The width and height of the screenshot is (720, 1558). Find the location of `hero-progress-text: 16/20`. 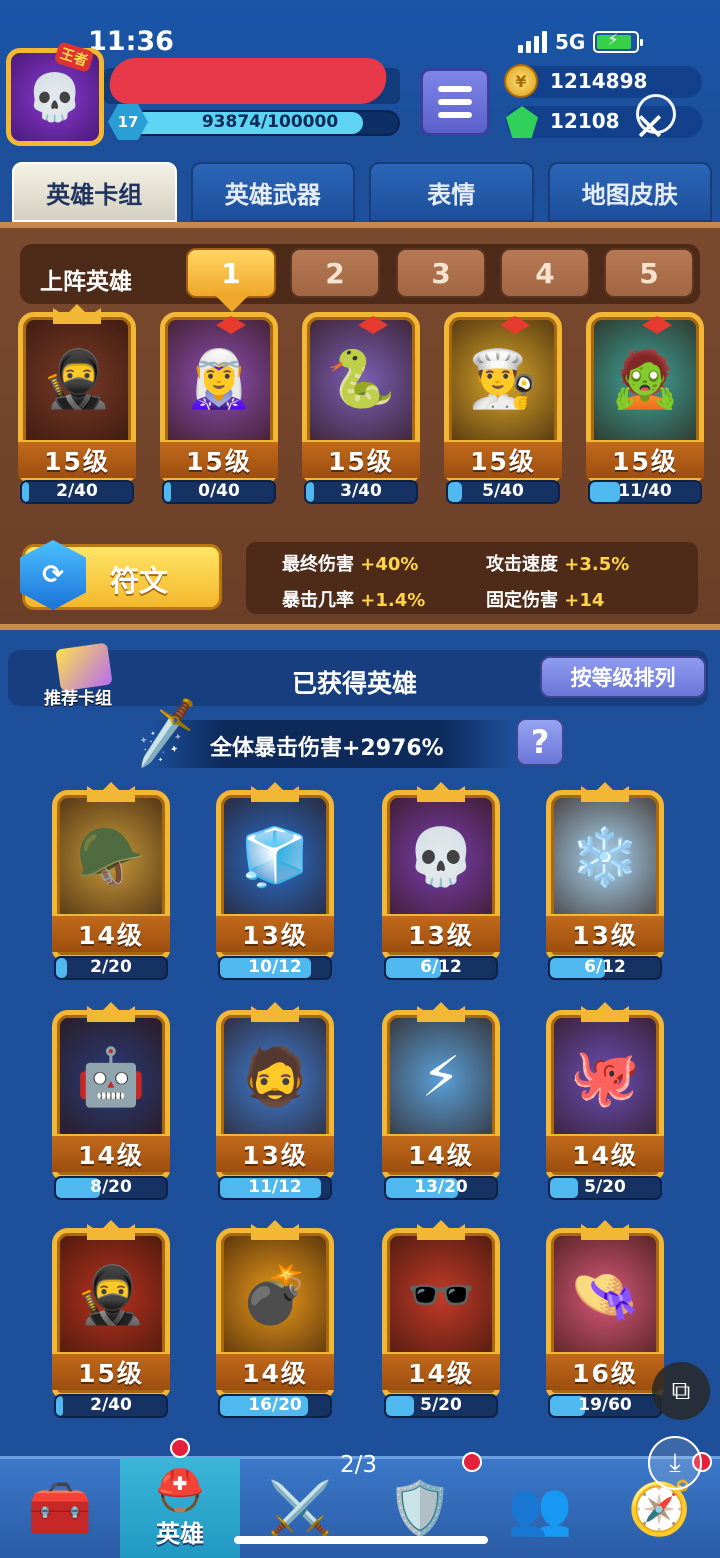

hero-progress-text: 16/20 is located at coordinates (275, 1405).